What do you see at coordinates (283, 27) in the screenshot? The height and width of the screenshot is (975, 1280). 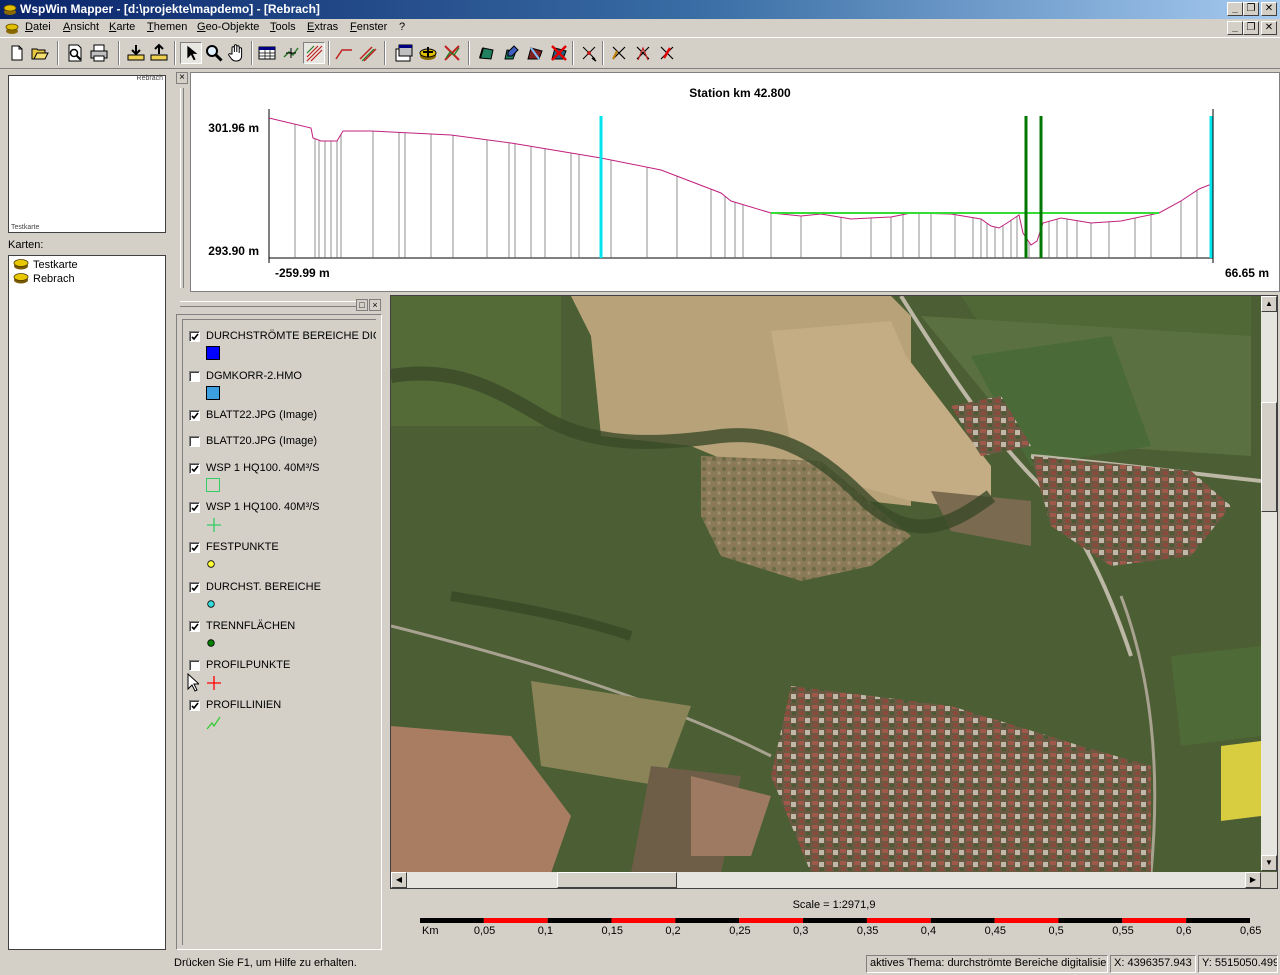 I see `menu-tools: Tools` at bounding box center [283, 27].